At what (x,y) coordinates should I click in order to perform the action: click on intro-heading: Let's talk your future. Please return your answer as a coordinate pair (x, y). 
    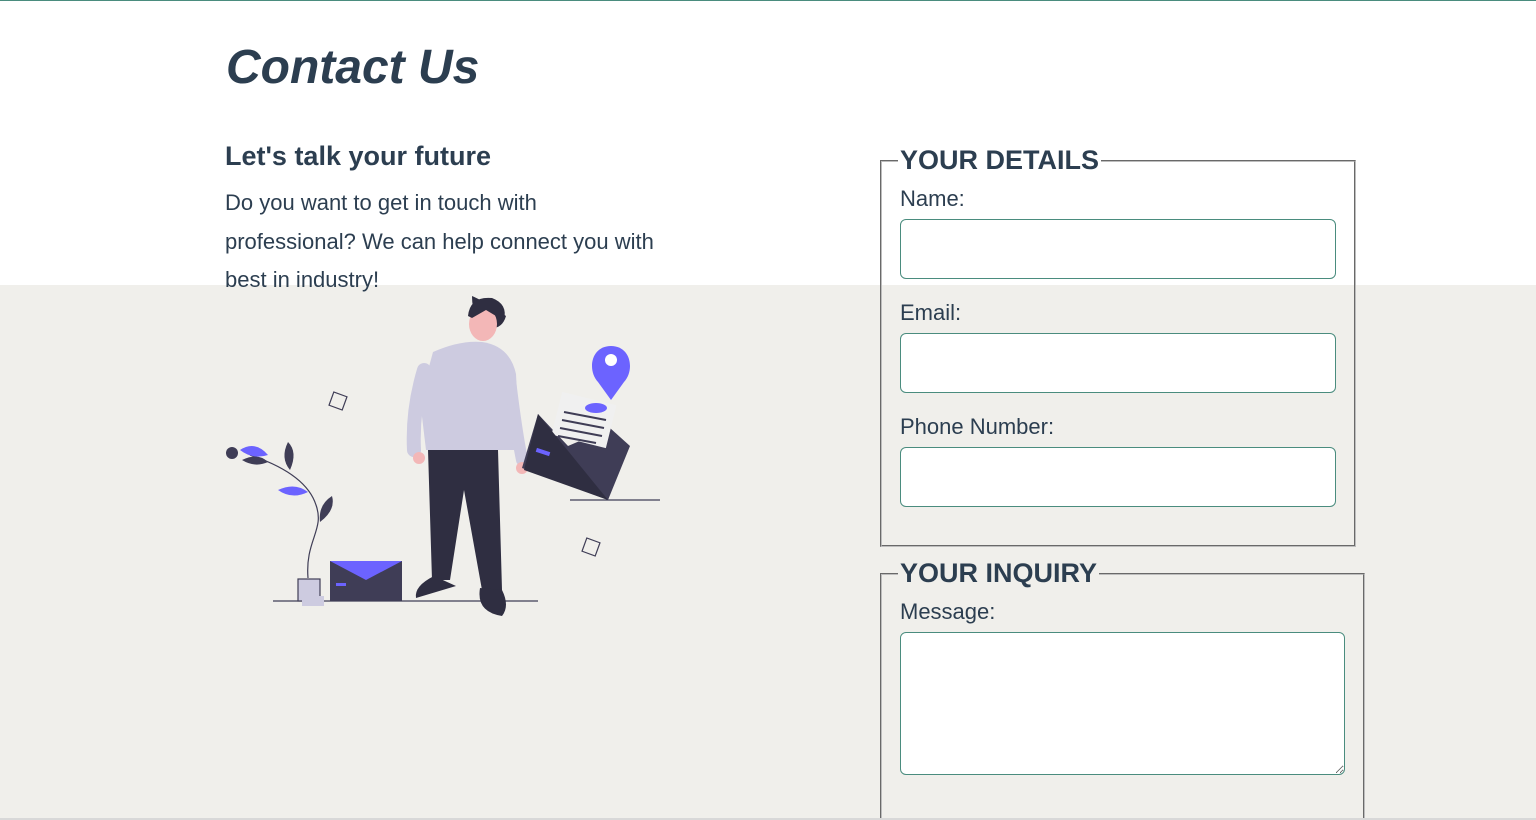
    Looking at the image, I should click on (358, 156).